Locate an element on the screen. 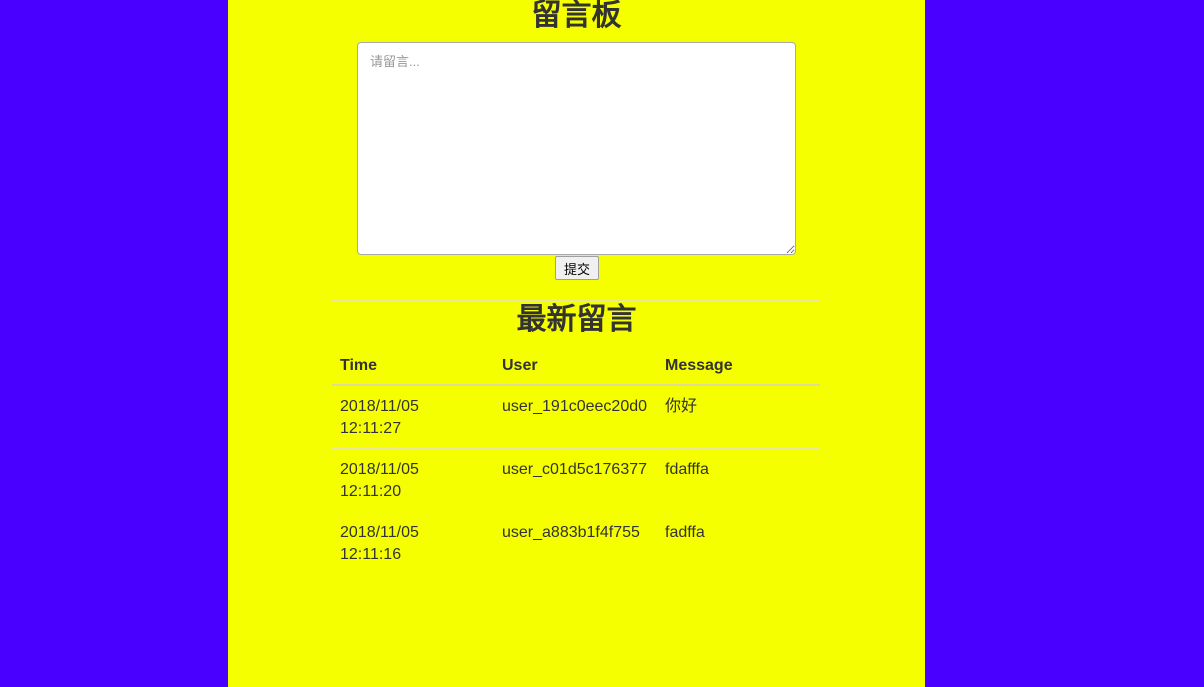  user-cell: user_a883b1f4f755 is located at coordinates (575, 542).